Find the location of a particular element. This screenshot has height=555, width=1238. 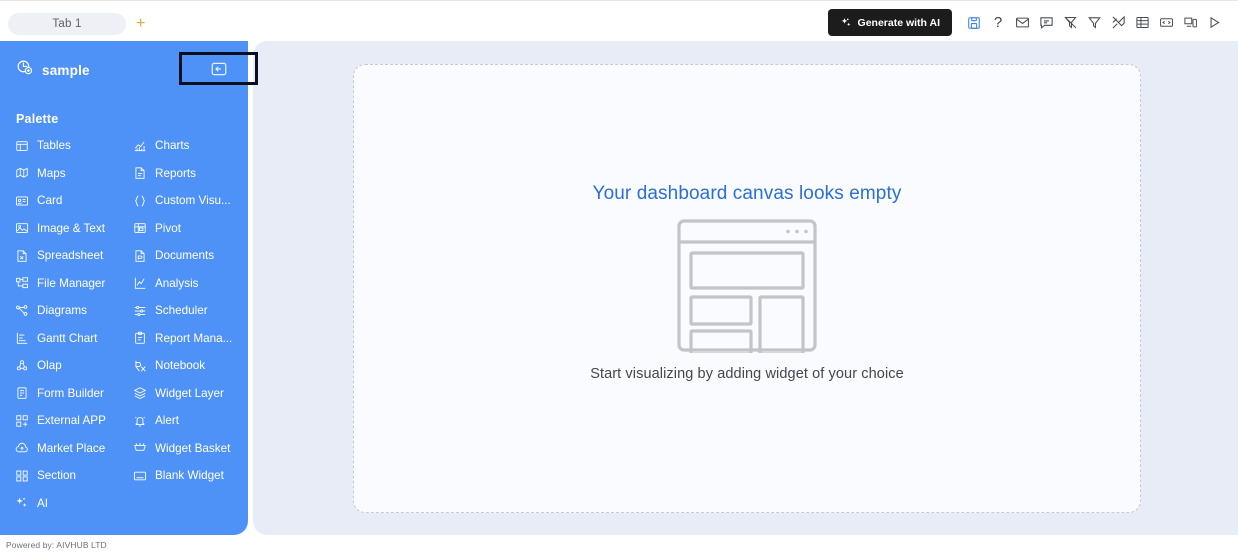

palette-item-label: External APP is located at coordinates (71, 420).